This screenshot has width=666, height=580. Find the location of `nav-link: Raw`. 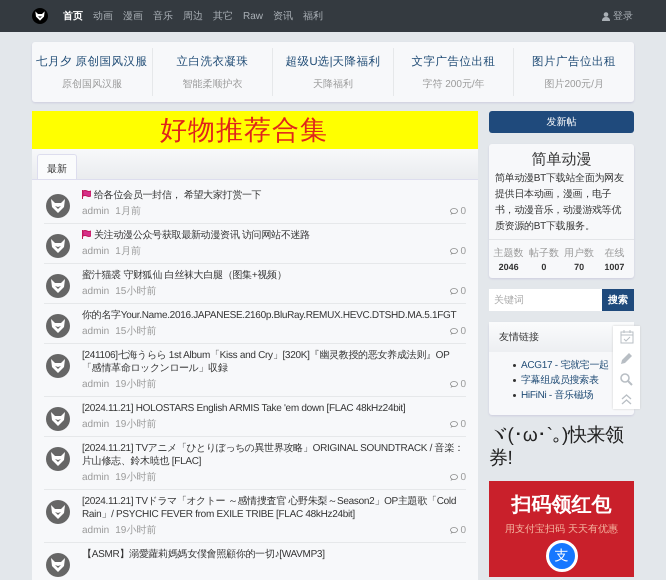

nav-link: Raw is located at coordinates (253, 16).